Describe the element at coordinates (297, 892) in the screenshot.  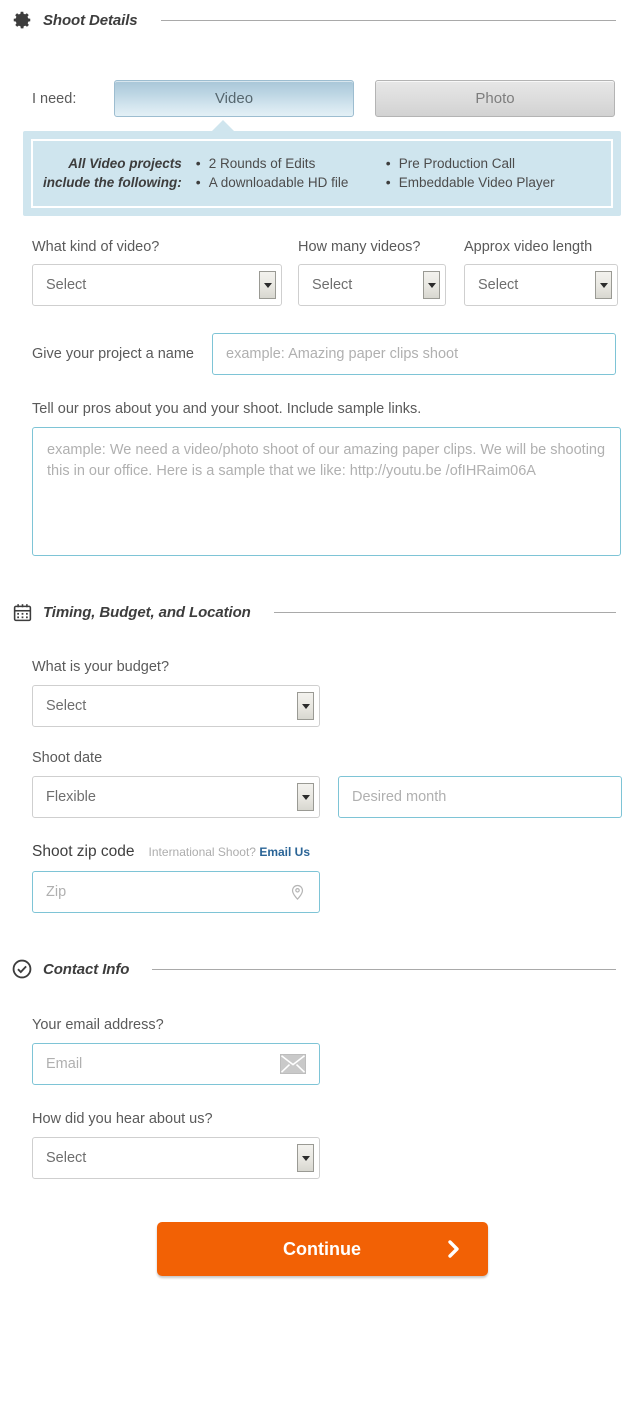
I see `location-pin-icon` at that location.